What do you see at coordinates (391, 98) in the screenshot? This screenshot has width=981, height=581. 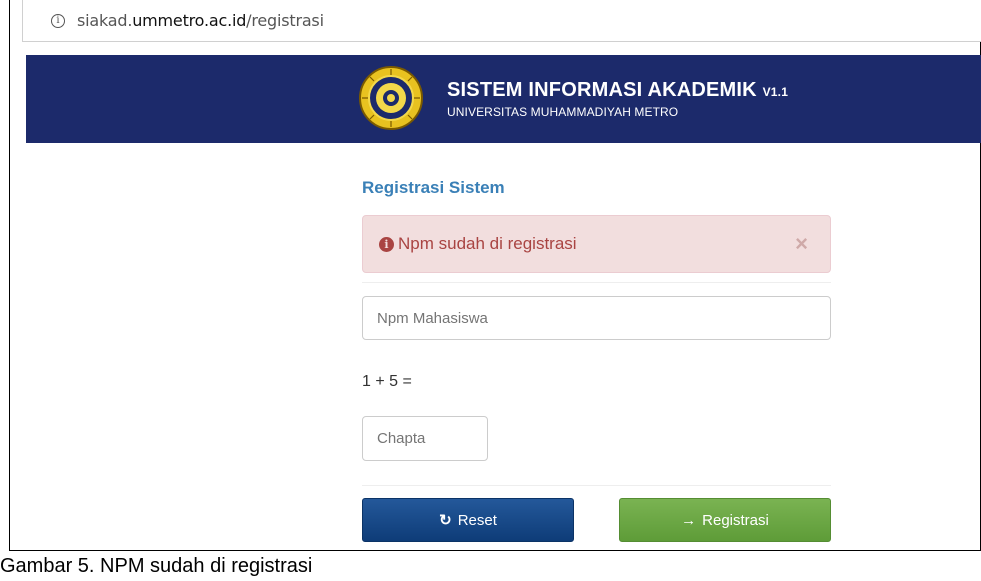 I see `university-seal-logo` at bounding box center [391, 98].